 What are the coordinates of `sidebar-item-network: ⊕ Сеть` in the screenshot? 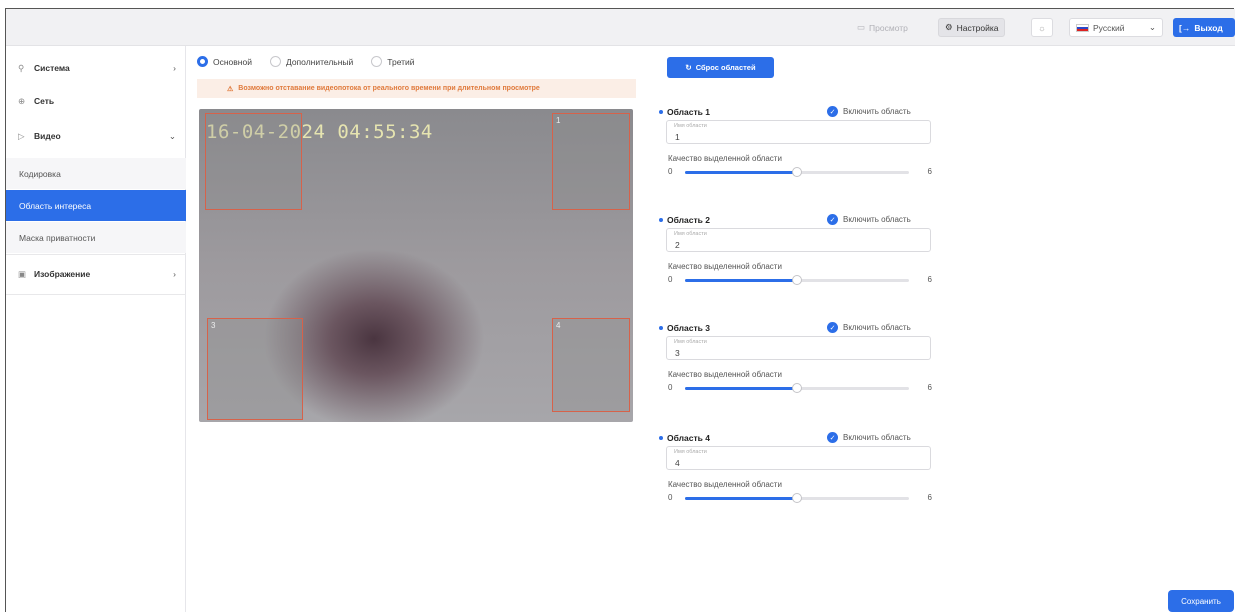 It's located at (96, 101).